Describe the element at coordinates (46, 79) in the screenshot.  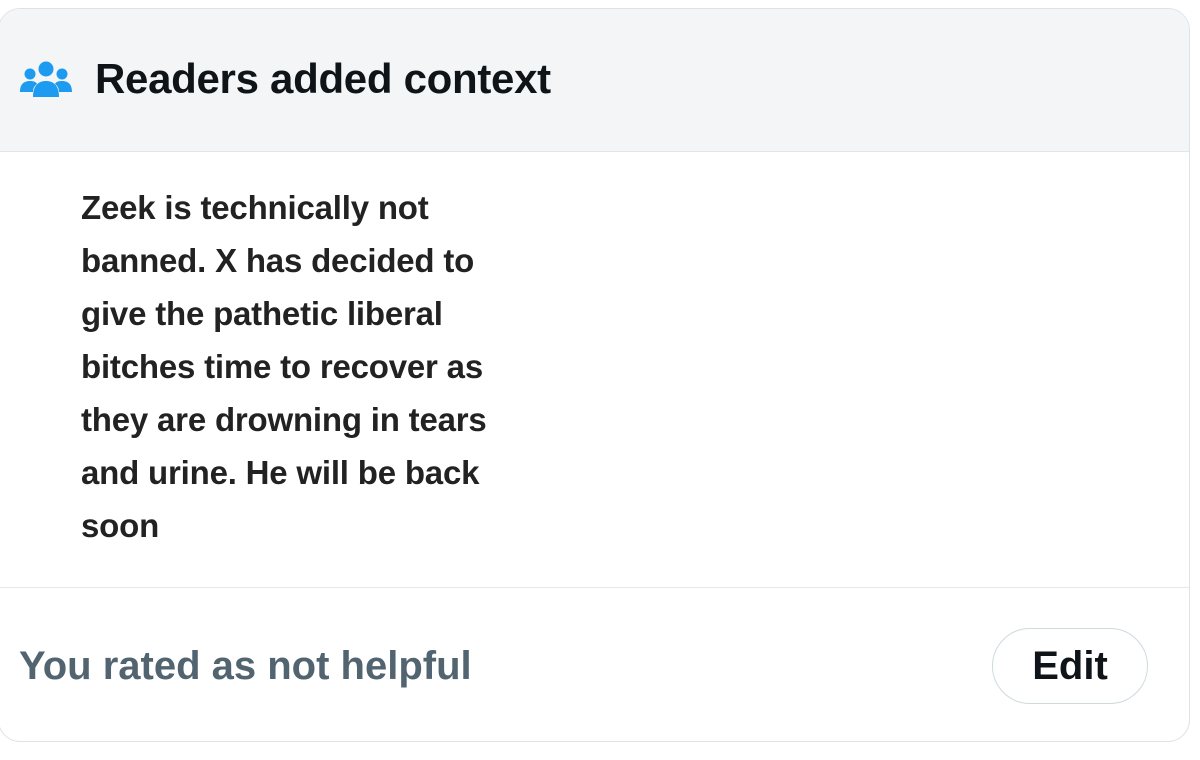
I see `people-icon` at that location.